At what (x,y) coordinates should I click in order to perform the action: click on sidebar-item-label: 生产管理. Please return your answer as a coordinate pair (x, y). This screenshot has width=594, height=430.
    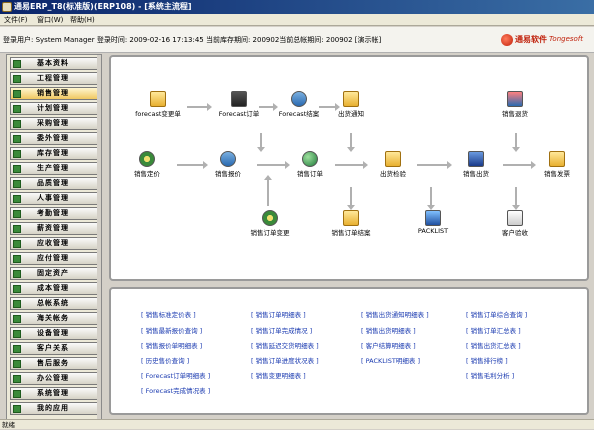
    Looking at the image, I should click on (53, 168).